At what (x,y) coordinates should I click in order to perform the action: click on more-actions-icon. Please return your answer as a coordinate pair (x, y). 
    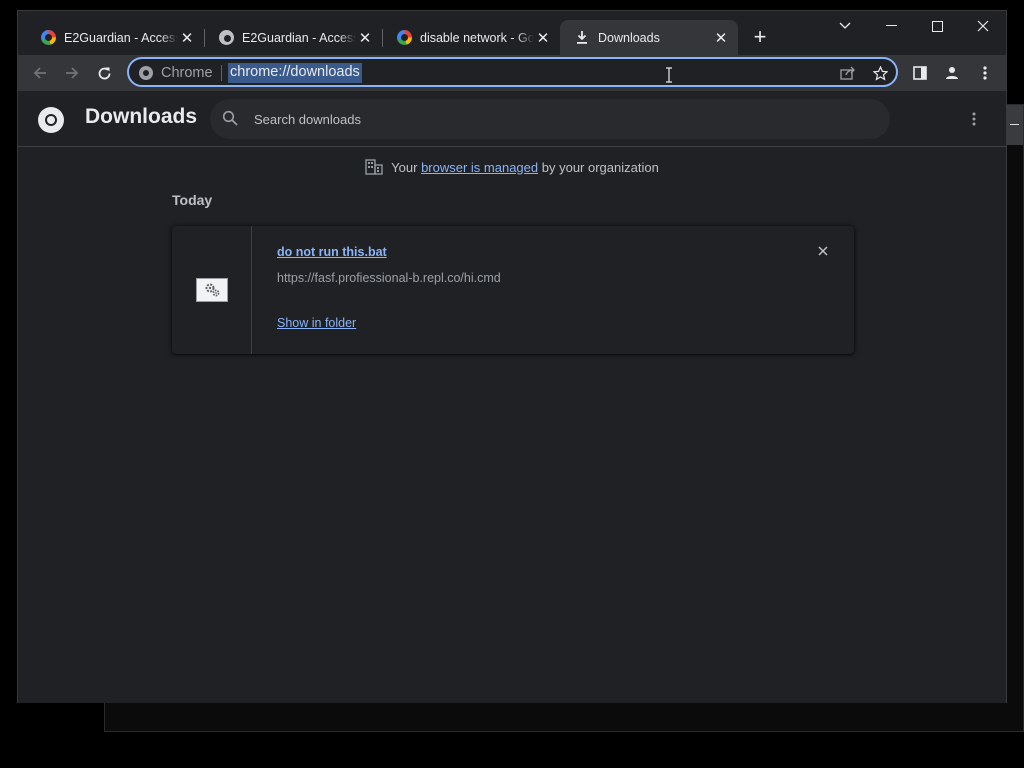
    Looking at the image, I should click on (974, 119).